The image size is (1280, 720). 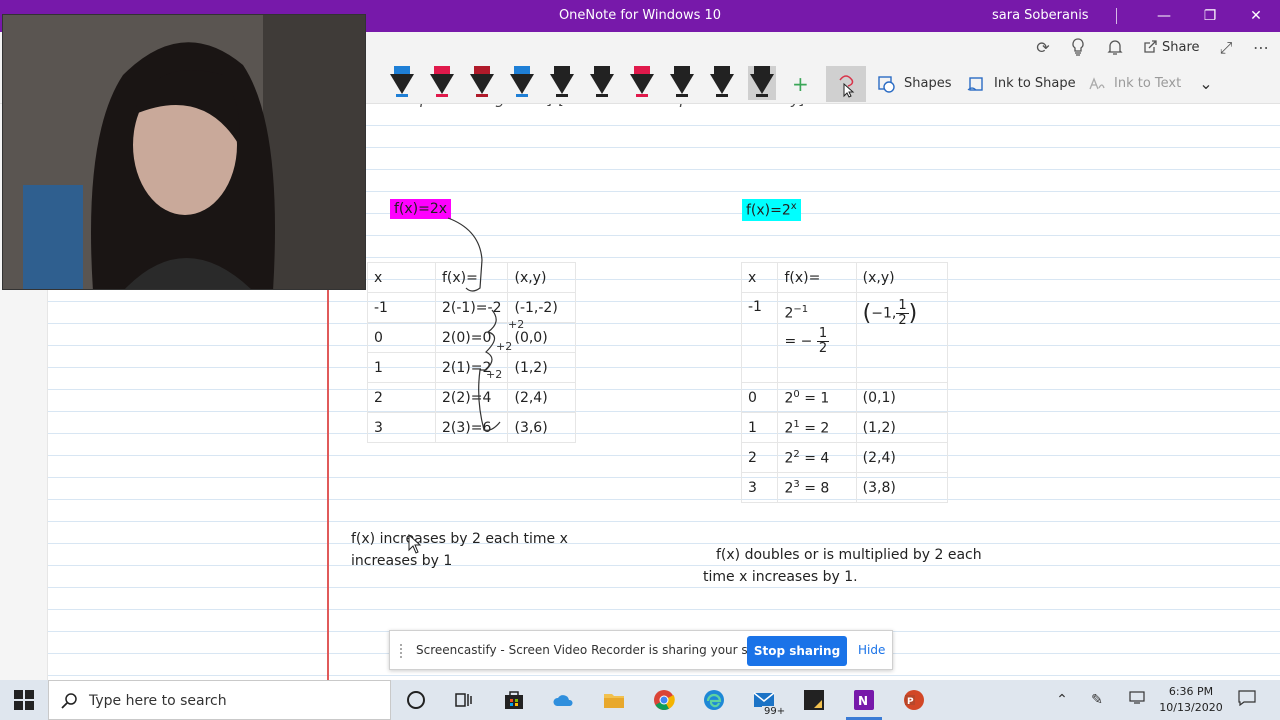 What do you see at coordinates (823, 348) in the screenshot?
I see `fraction-denominator: 2` at bounding box center [823, 348].